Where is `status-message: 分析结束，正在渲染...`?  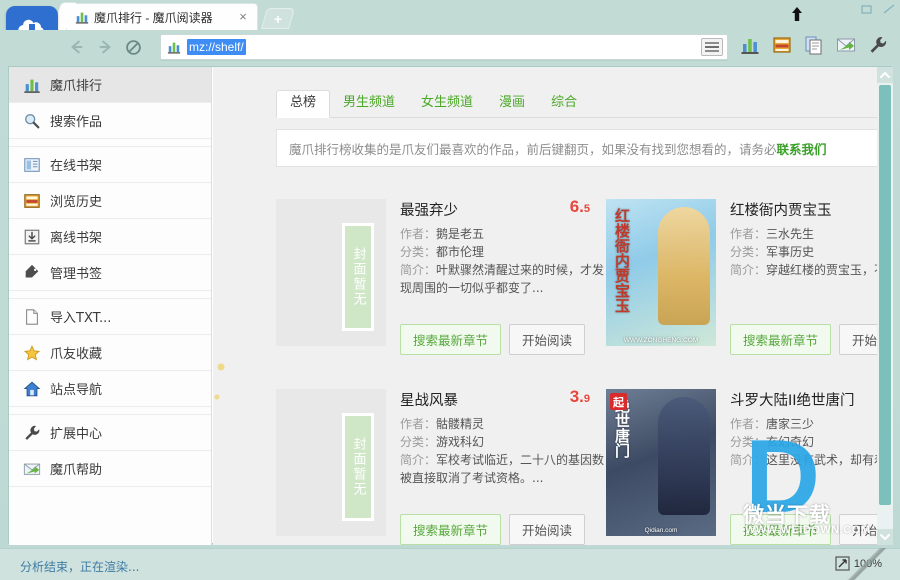
status-message: 分析结束，正在渲染... is located at coordinates (80, 567).